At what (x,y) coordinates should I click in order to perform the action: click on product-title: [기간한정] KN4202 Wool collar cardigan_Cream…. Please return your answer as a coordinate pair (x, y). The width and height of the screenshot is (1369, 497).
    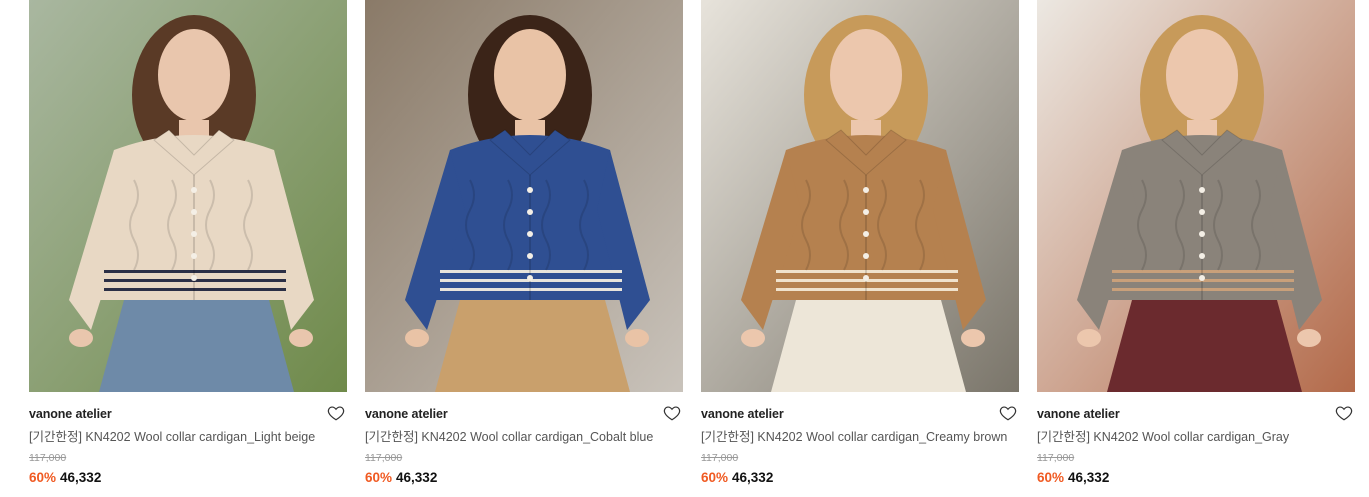
    Looking at the image, I should click on (860, 437).